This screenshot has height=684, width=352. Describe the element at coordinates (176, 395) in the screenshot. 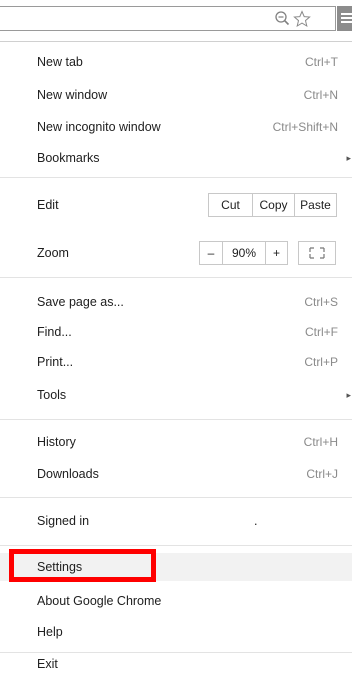

I see `menu-item-tools: Tools ▸` at that location.